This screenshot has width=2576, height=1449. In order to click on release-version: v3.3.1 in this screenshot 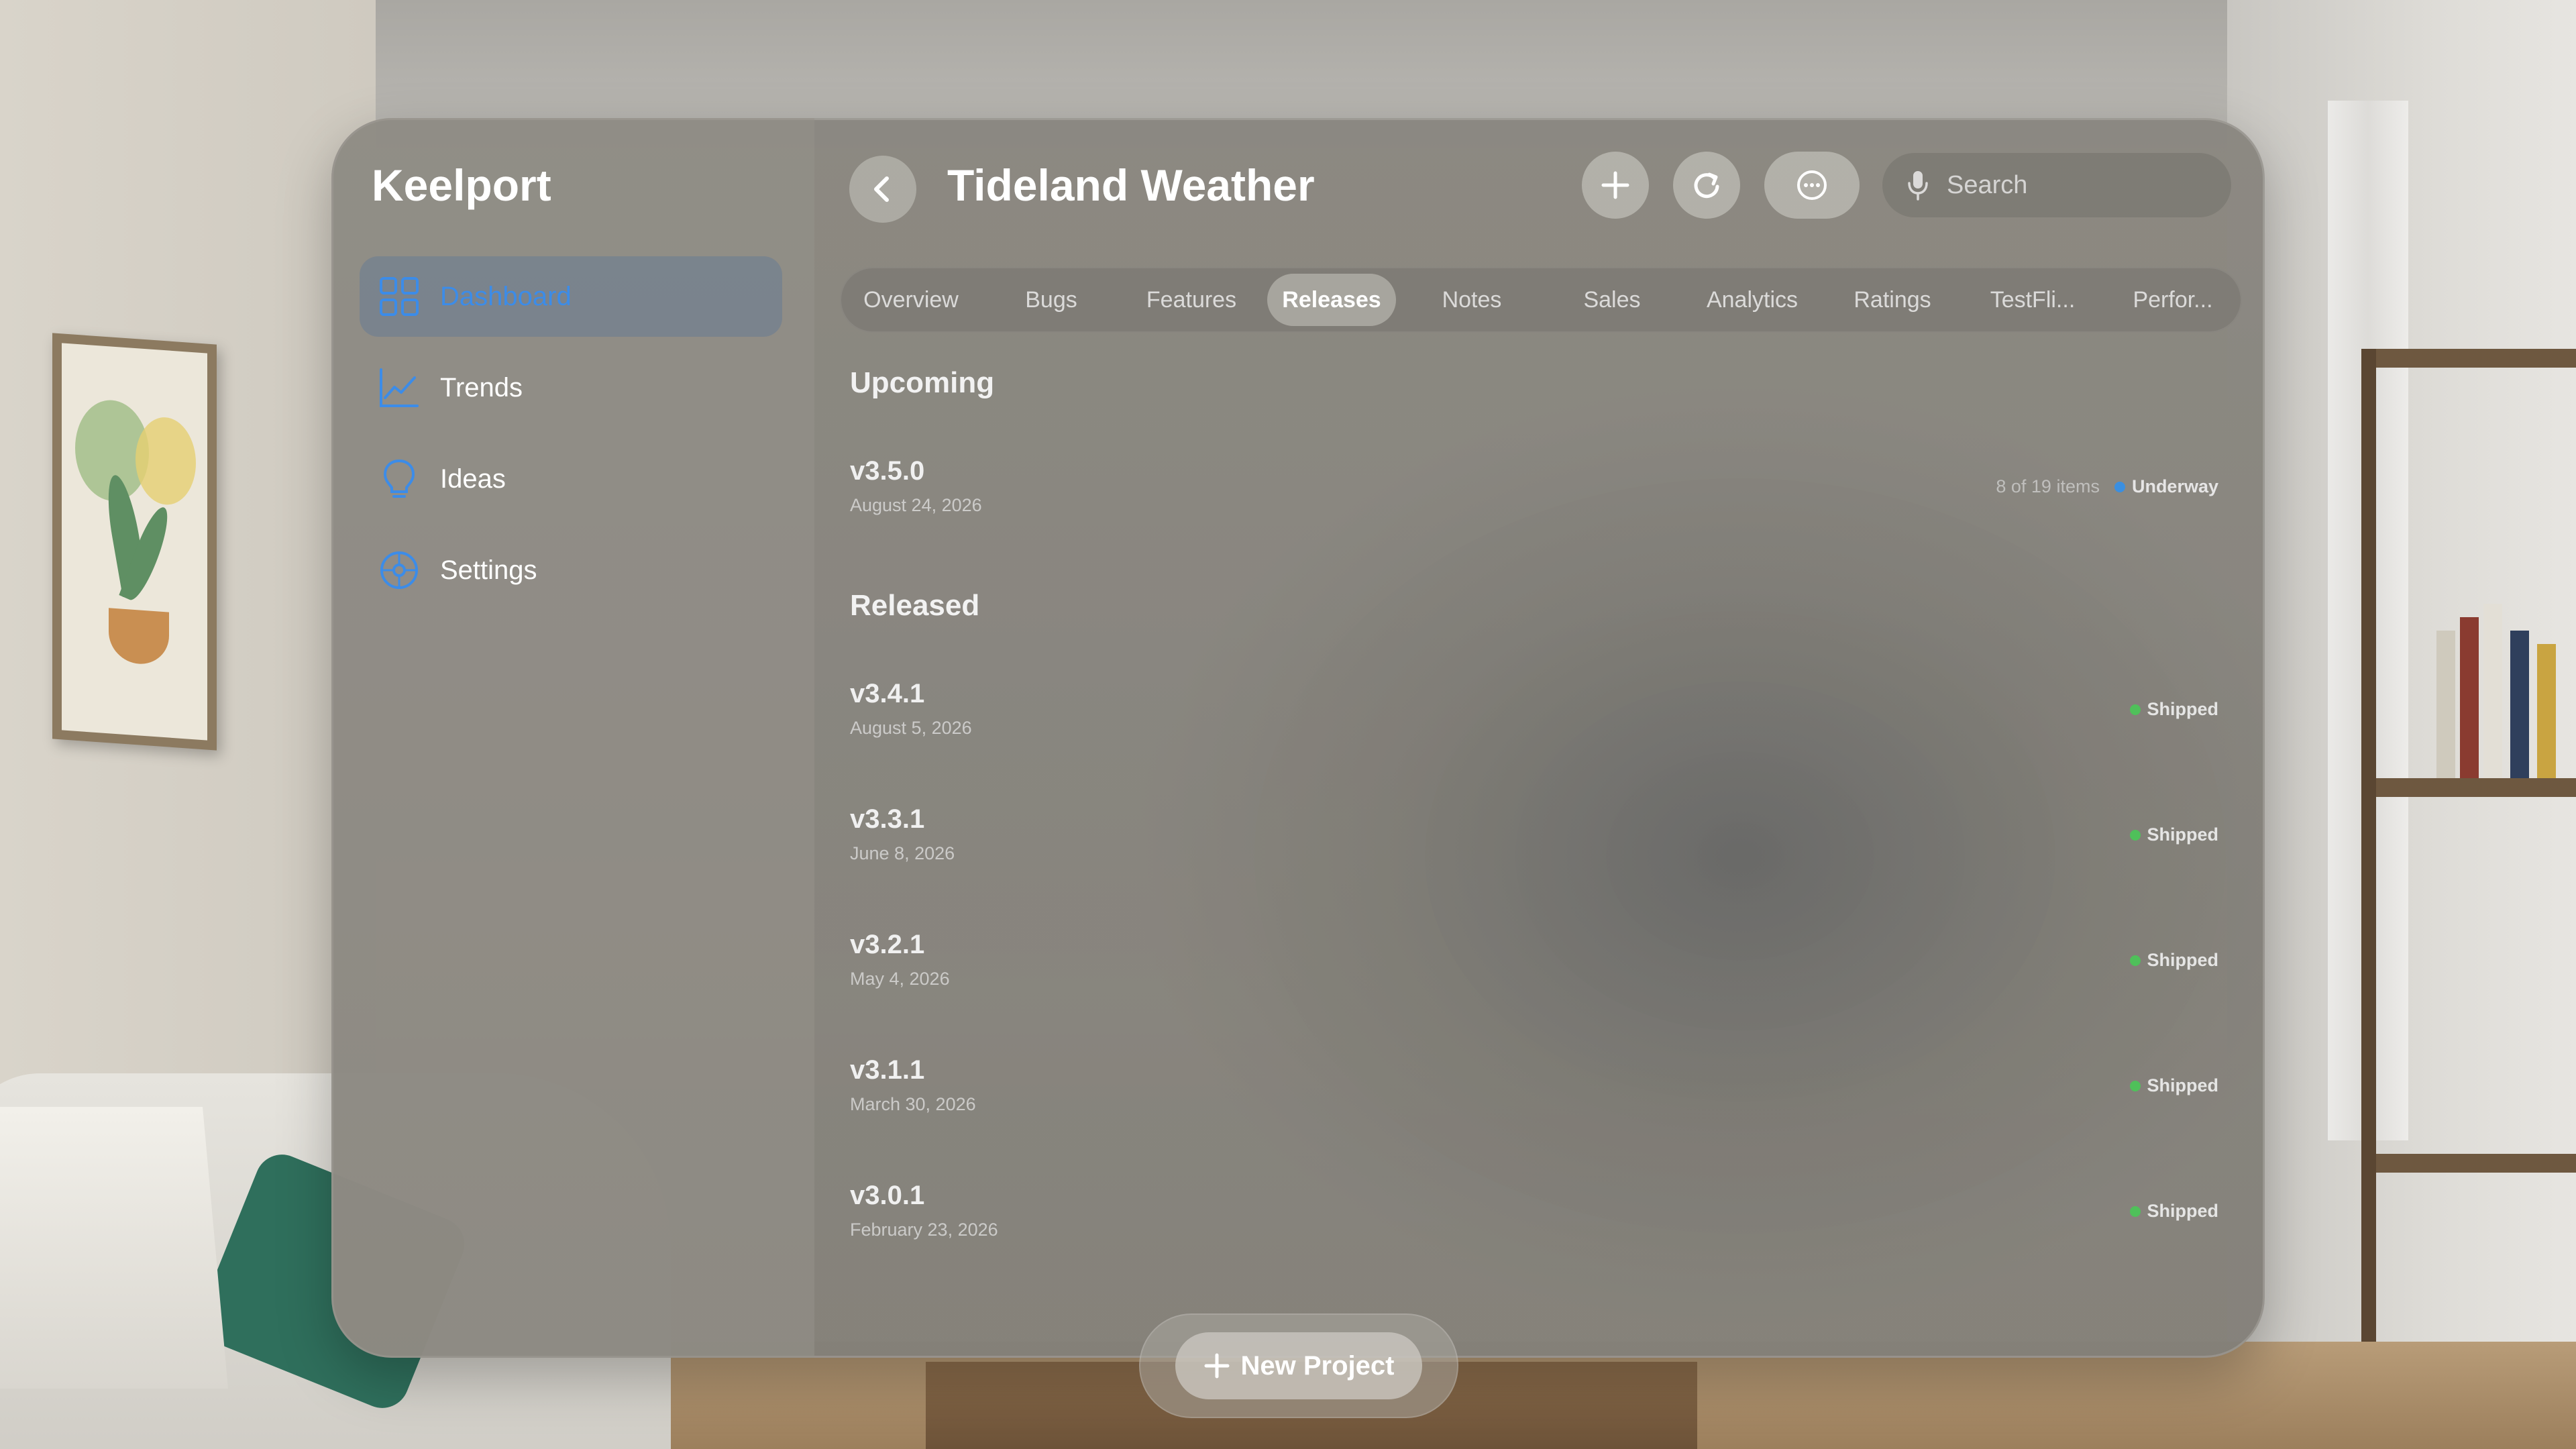, I will do `click(887, 819)`.